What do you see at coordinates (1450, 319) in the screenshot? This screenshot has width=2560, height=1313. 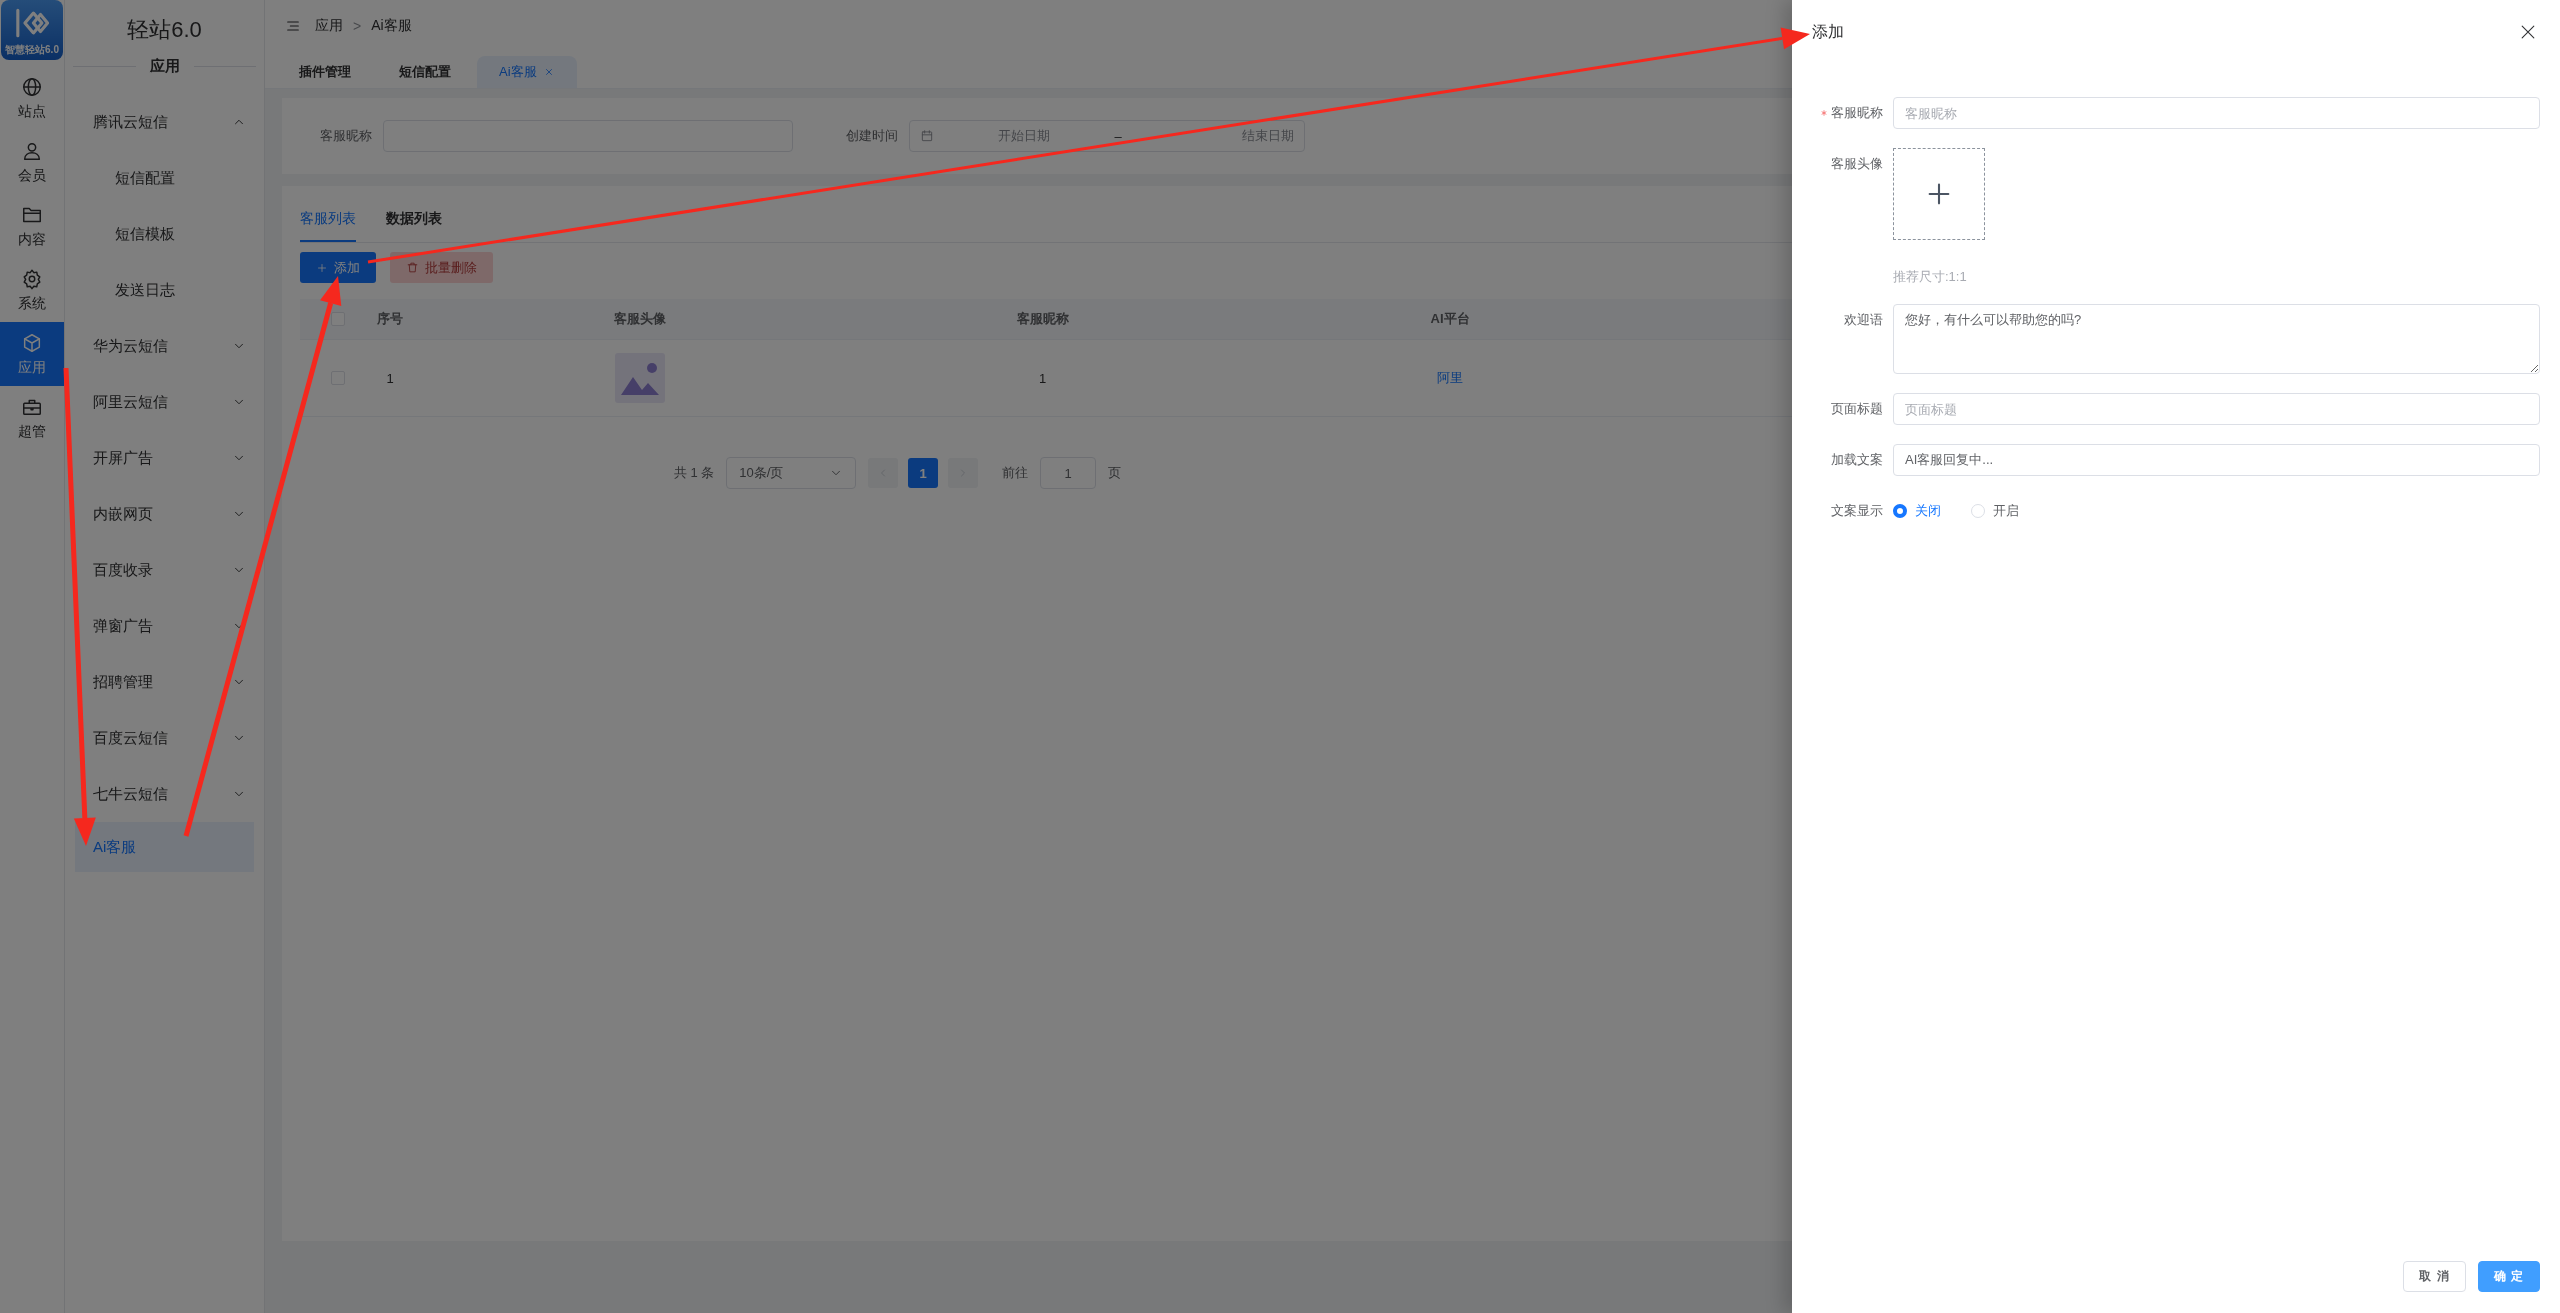 I see `column-header: AI平台` at bounding box center [1450, 319].